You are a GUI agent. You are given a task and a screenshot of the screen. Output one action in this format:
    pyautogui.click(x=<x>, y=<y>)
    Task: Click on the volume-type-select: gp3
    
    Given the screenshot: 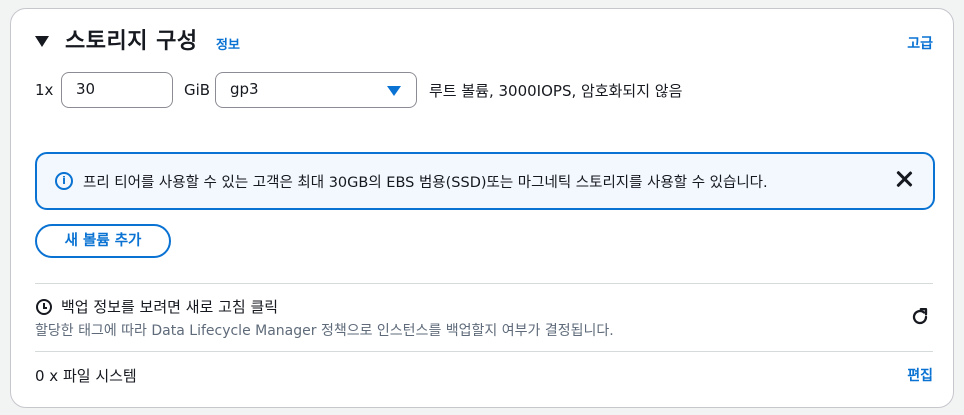 What is the action you would take?
    pyautogui.click(x=316, y=90)
    